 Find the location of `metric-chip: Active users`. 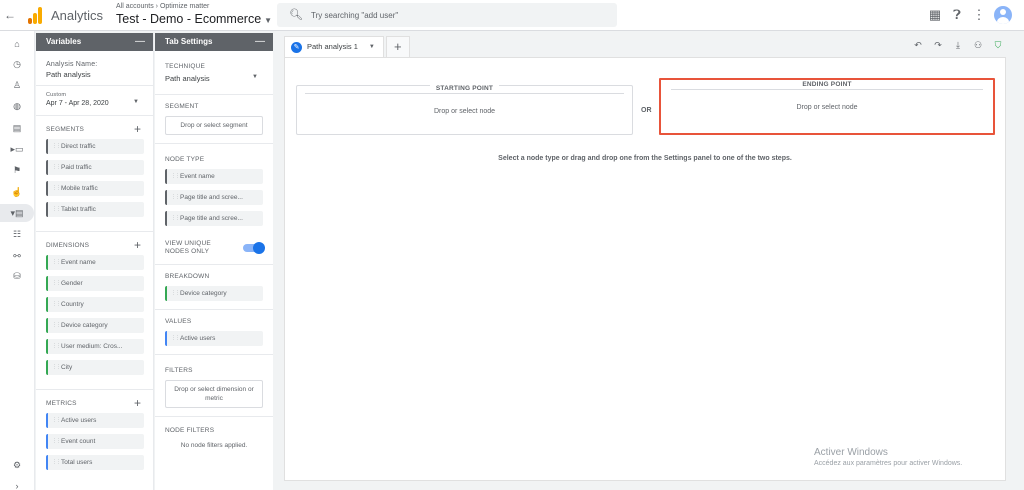

metric-chip: Active users is located at coordinates (95, 420).